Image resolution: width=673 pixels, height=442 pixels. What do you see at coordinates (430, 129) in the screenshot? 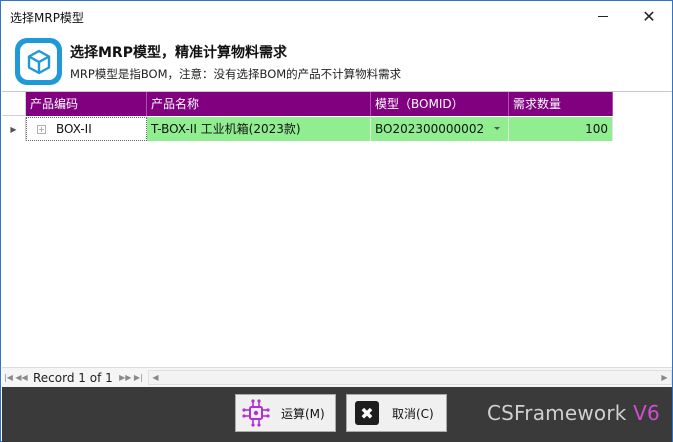
I see `bom-id-value: BO202300000002` at bounding box center [430, 129].